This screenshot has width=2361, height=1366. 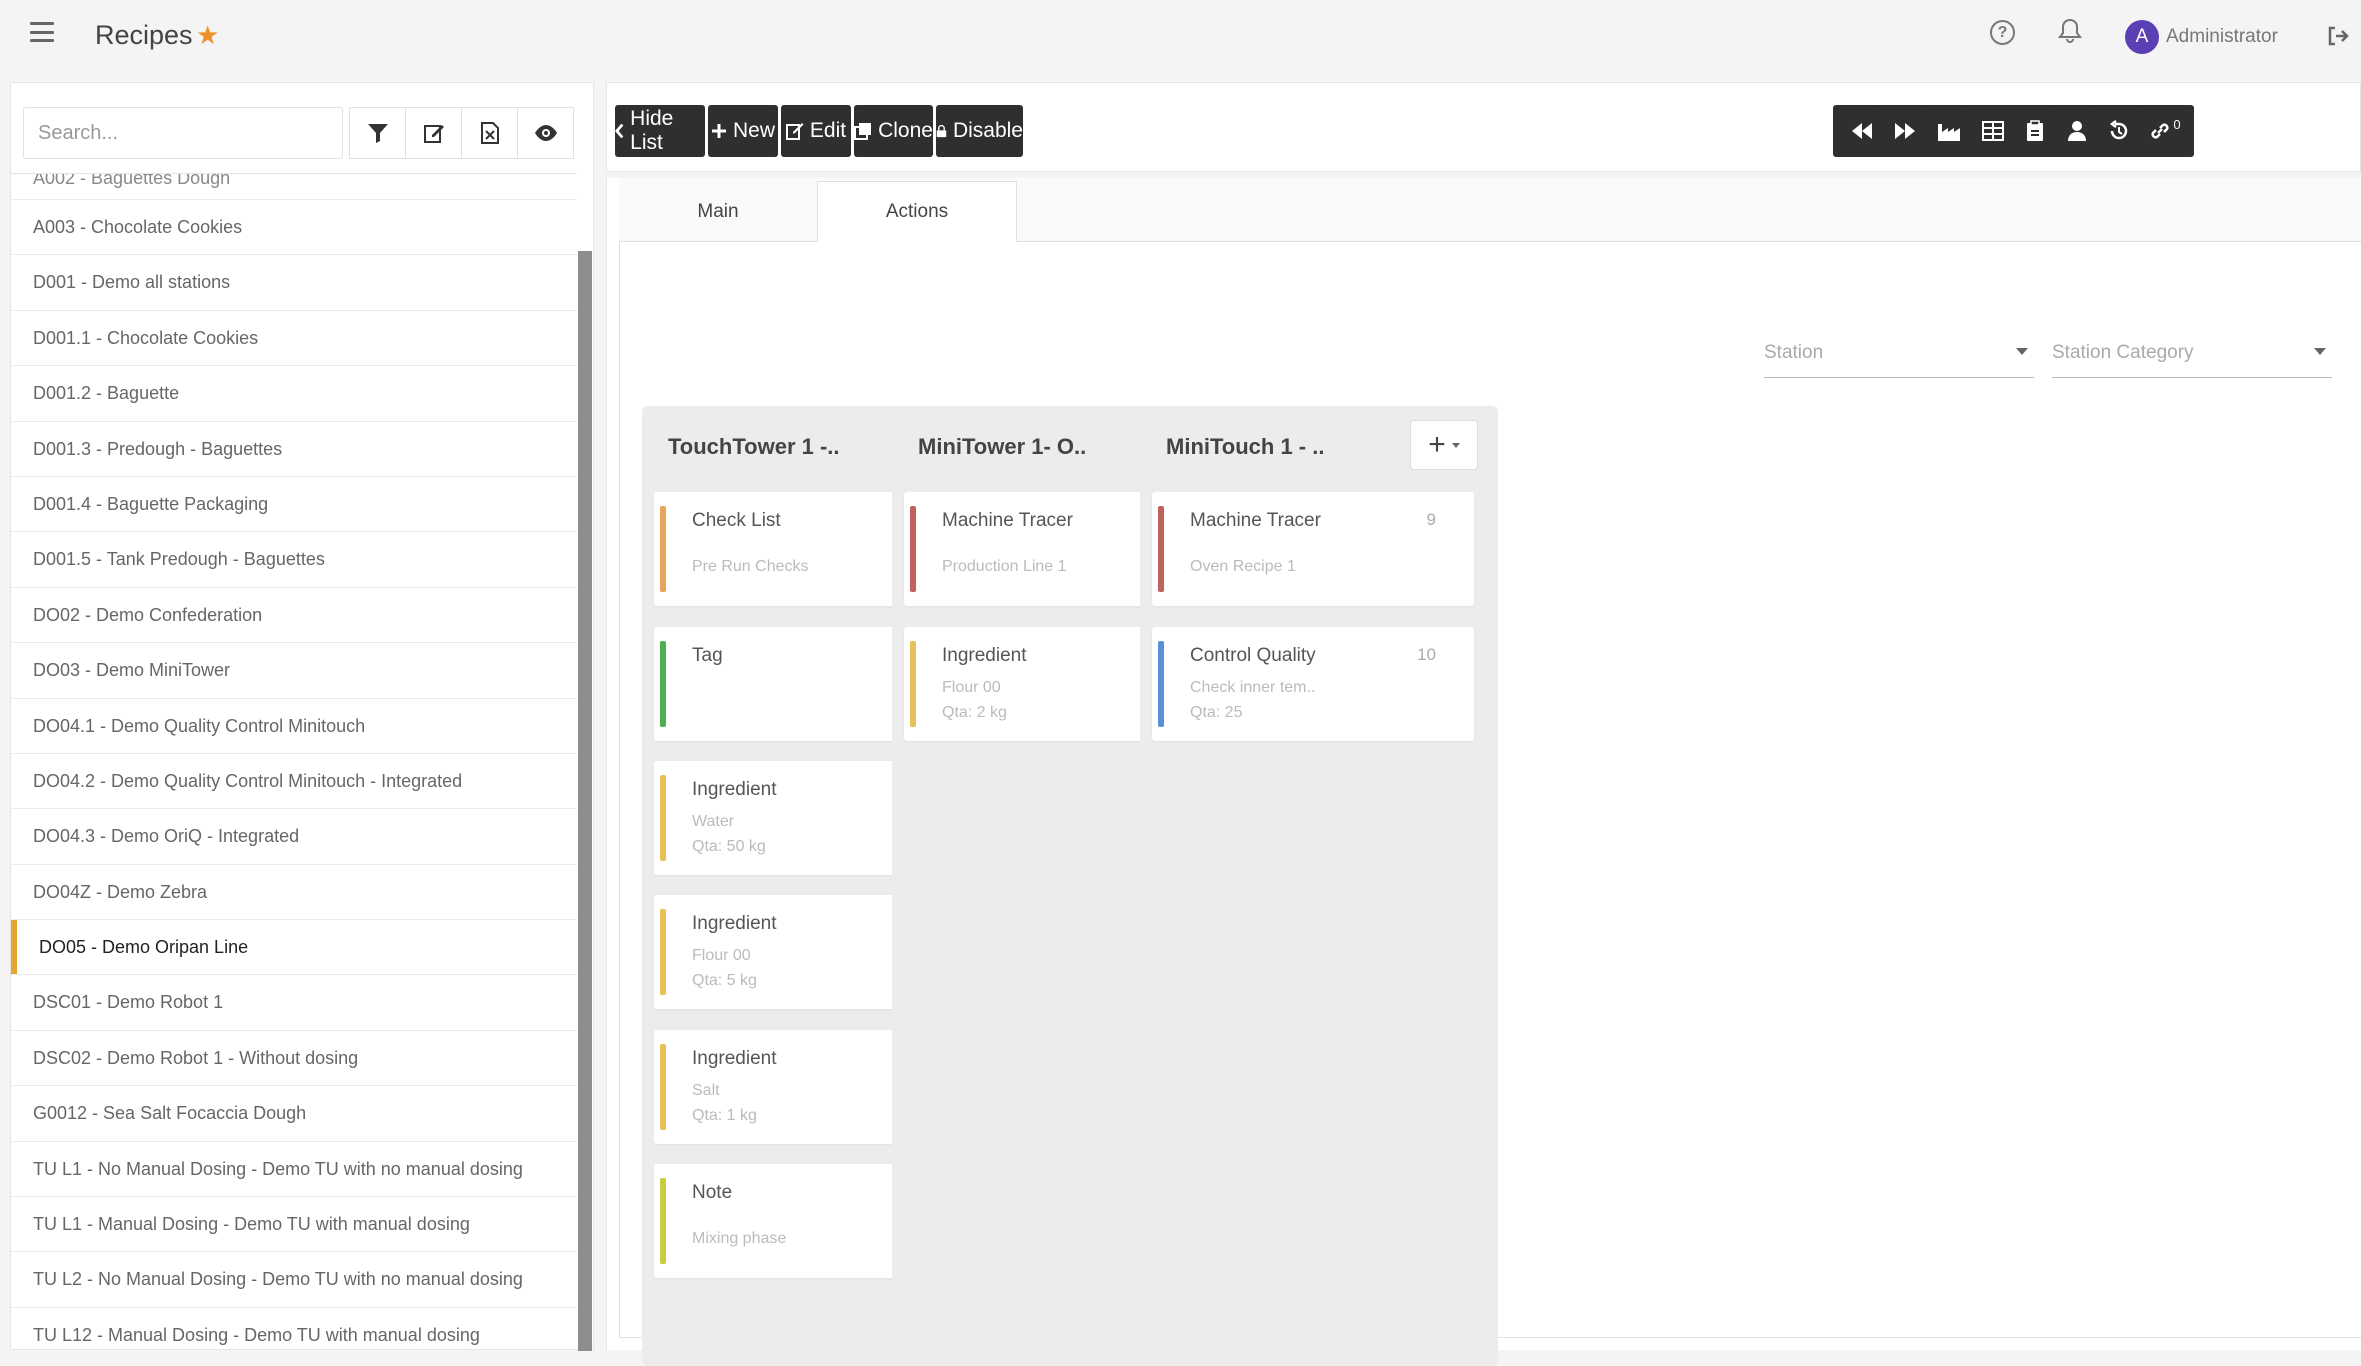 I want to click on history-icon, so click(x=2118, y=130).